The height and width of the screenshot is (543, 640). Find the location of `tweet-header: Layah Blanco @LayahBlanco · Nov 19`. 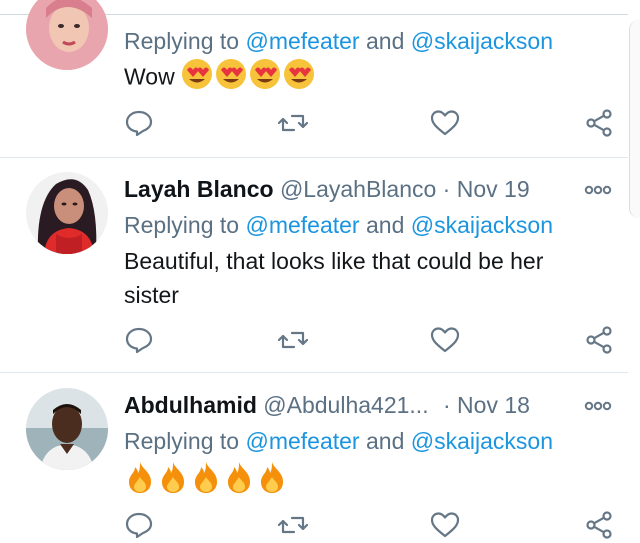

tweet-header: Layah Blanco @LayahBlanco · Nov 19 is located at coordinates (327, 189).